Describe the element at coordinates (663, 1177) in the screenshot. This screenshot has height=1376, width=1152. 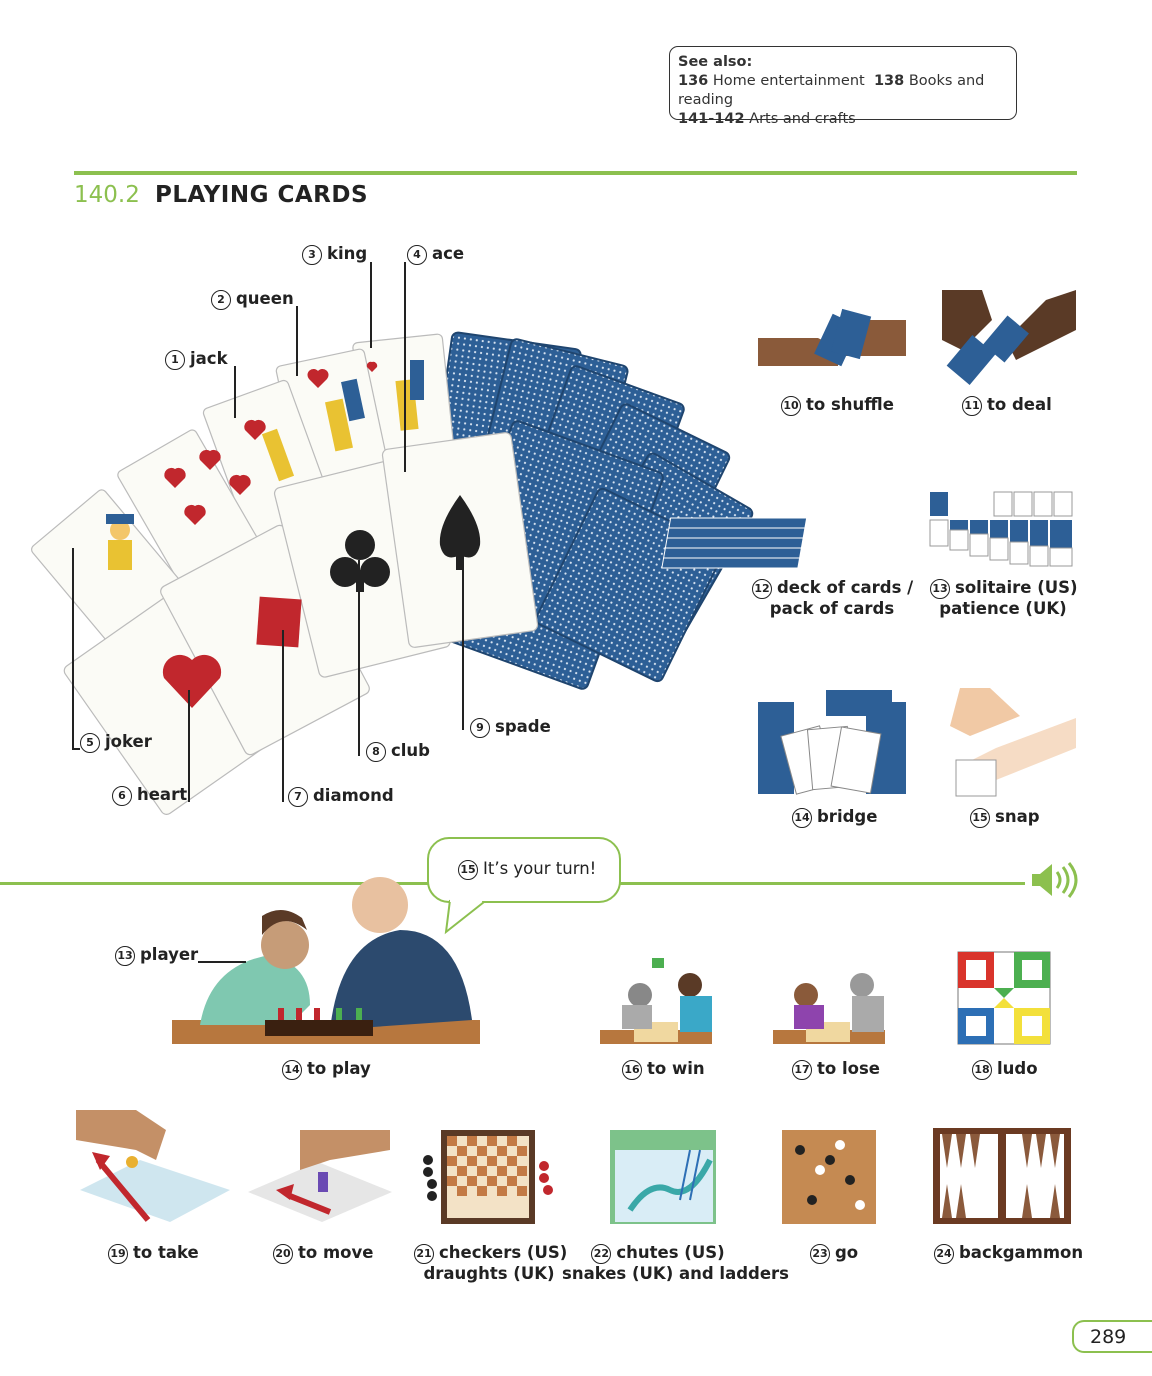
I see `snakes-ladders-board` at that location.